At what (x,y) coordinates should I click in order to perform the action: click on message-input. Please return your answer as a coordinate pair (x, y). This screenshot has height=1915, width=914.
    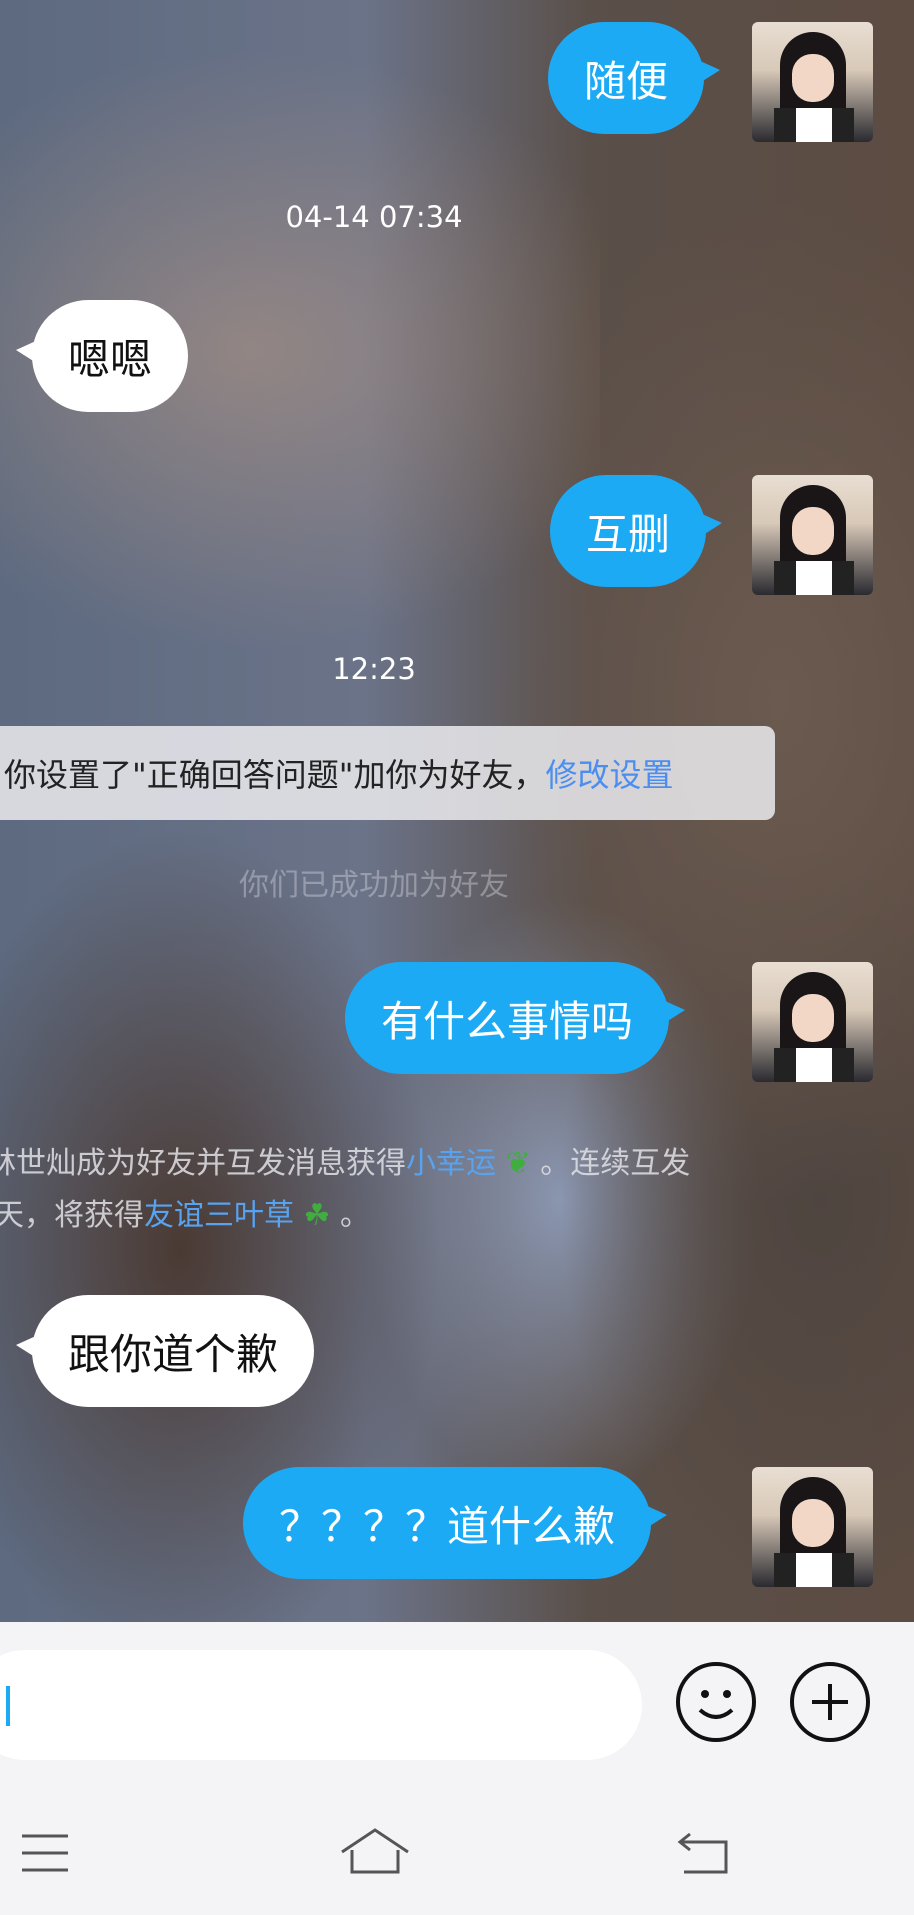
    Looking at the image, I should click on (321, 1705).